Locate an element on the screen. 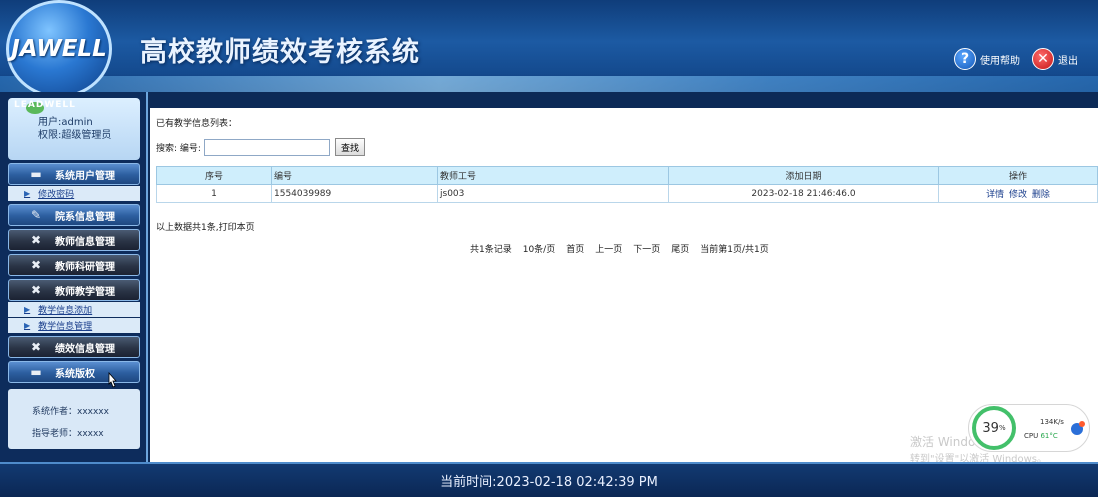 The image size is (1098, 497). exit-link: 退出 is located at coordinates (1068, 59).